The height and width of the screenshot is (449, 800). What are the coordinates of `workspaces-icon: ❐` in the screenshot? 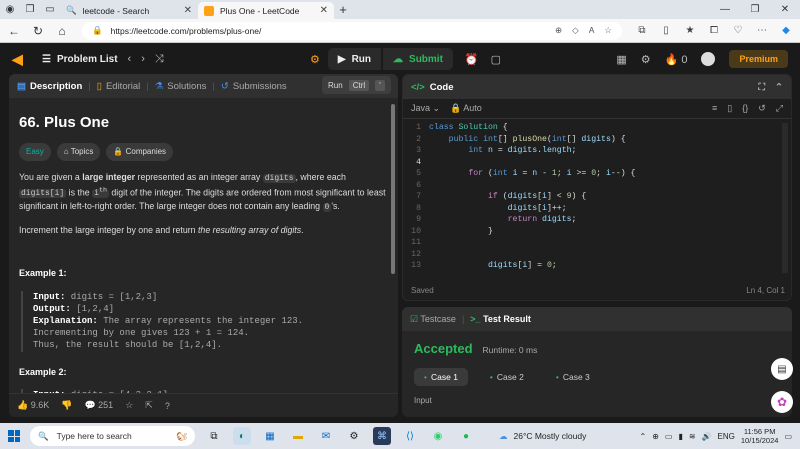 It's located at (30, 9).